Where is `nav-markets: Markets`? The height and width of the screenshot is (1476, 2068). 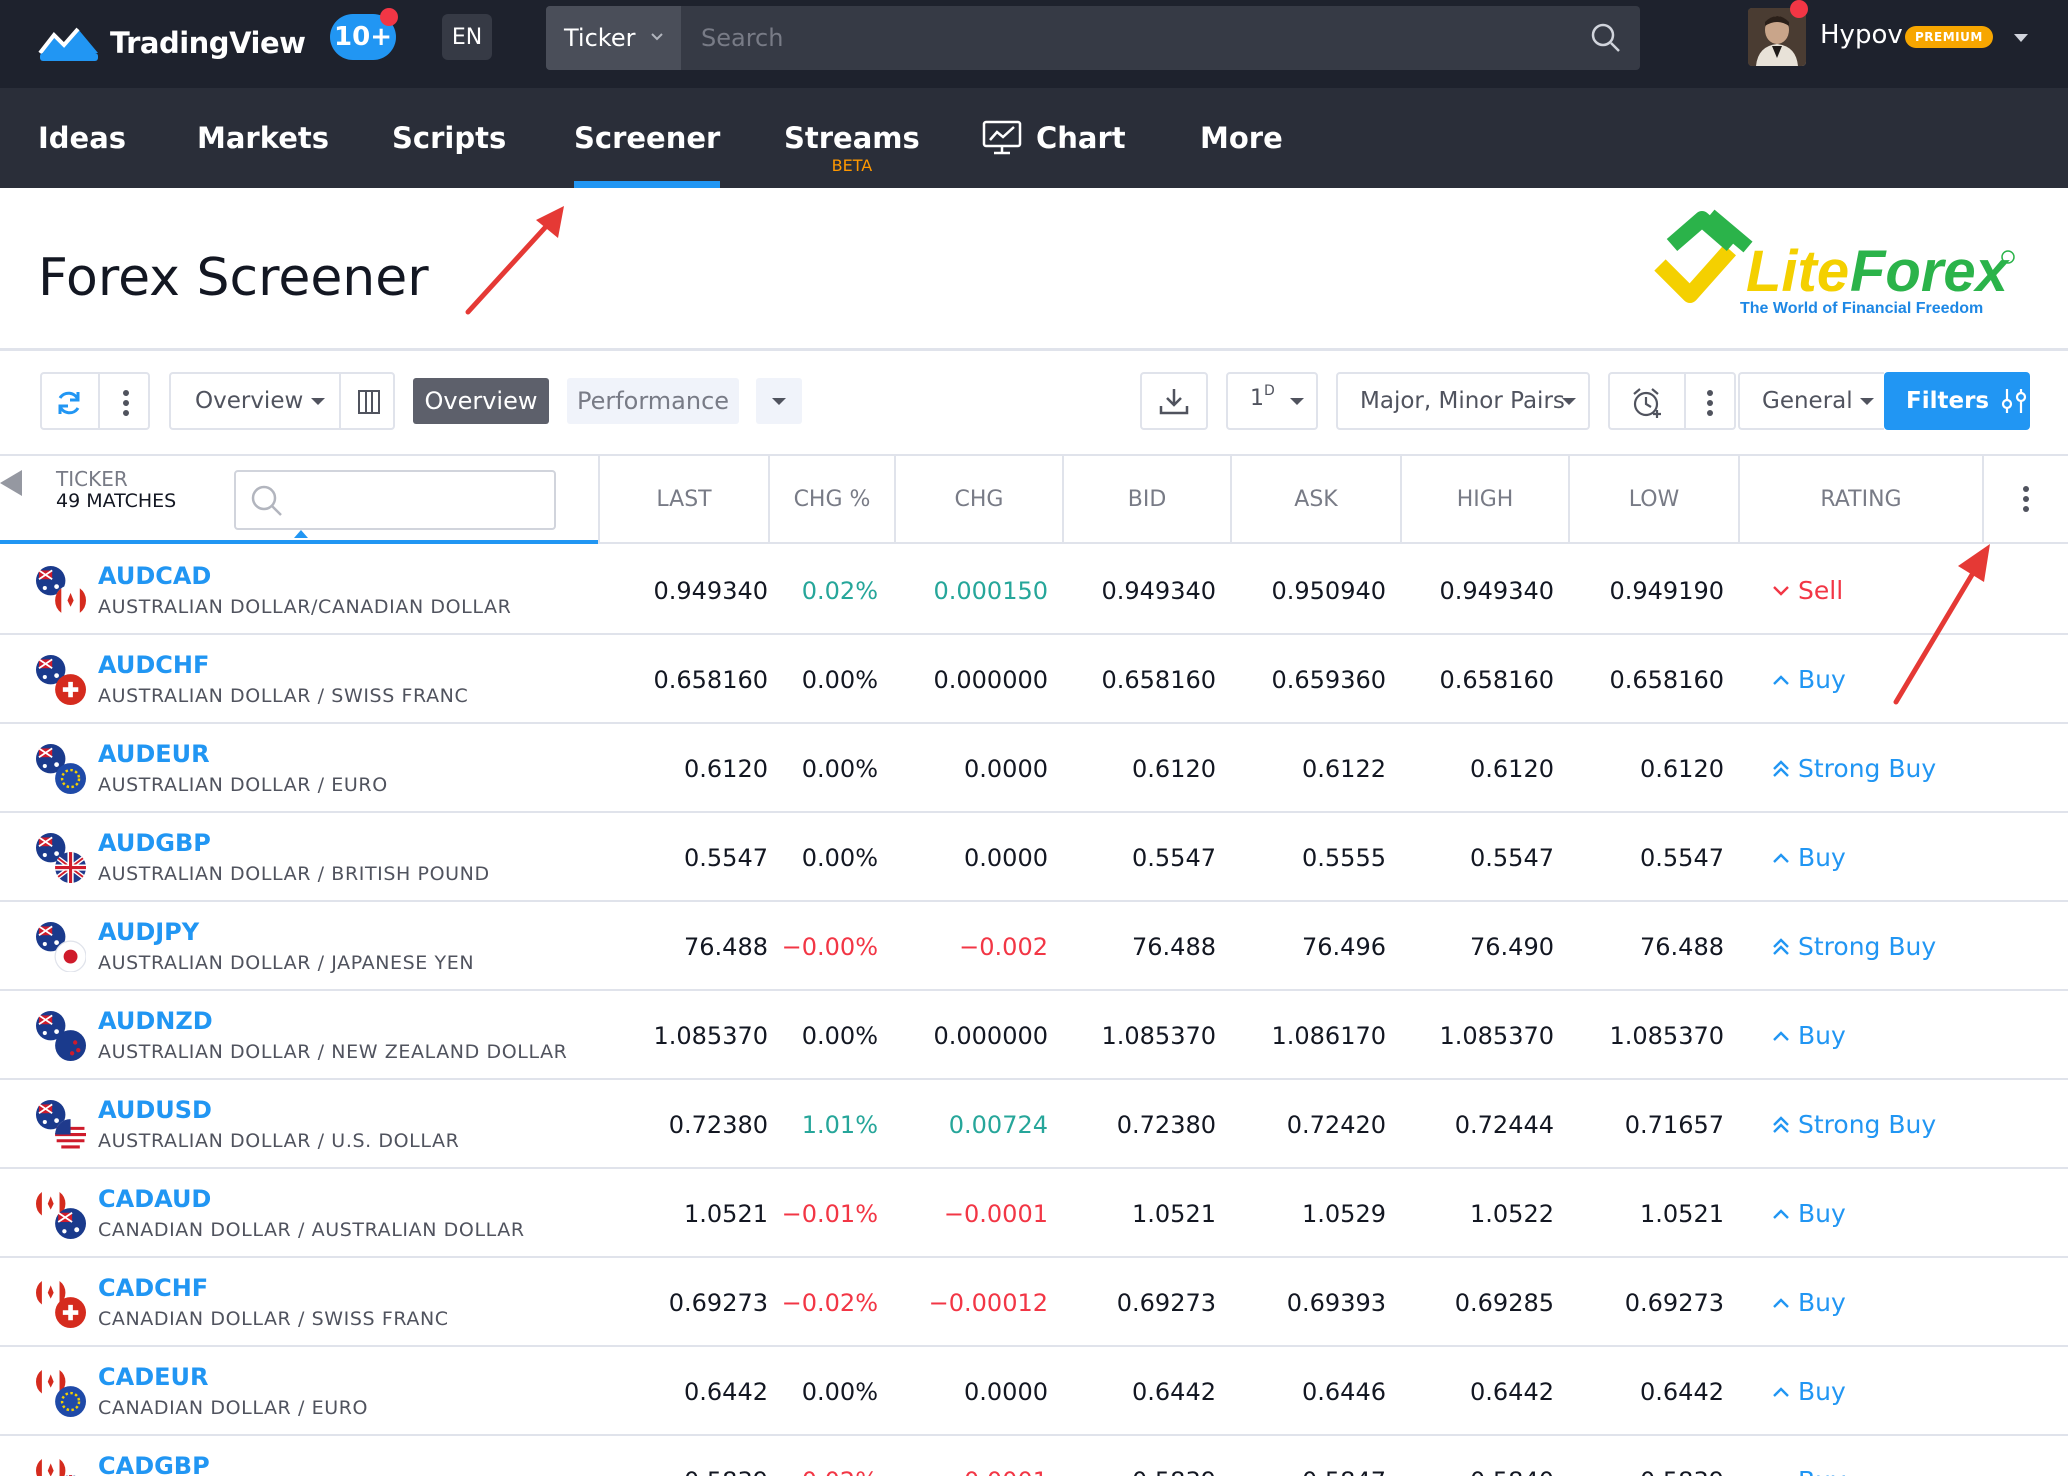
nav-markets: Markets is located at coordinates (263, 138).